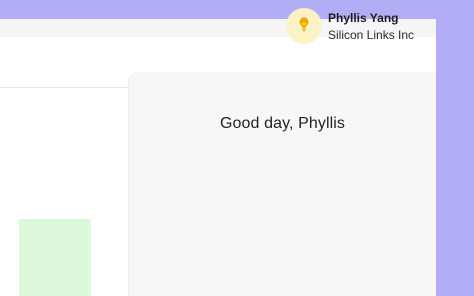  Describe the element at coordinates (55, 257) in the screenshot. I see `preview-tile` at that location.